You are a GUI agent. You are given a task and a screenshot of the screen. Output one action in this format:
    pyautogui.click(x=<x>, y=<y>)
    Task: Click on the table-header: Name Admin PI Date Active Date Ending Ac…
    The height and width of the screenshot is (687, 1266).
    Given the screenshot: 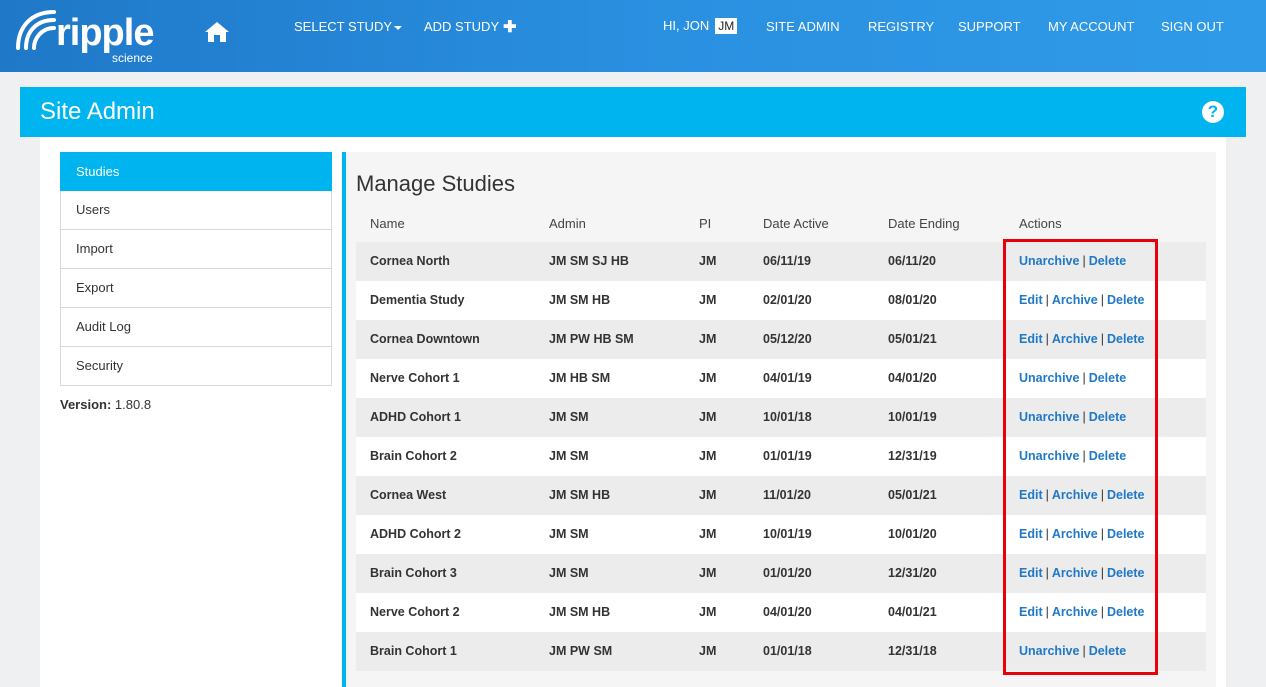 What is the action you would take?
    pyautogui.click(x=781, y=223)
    